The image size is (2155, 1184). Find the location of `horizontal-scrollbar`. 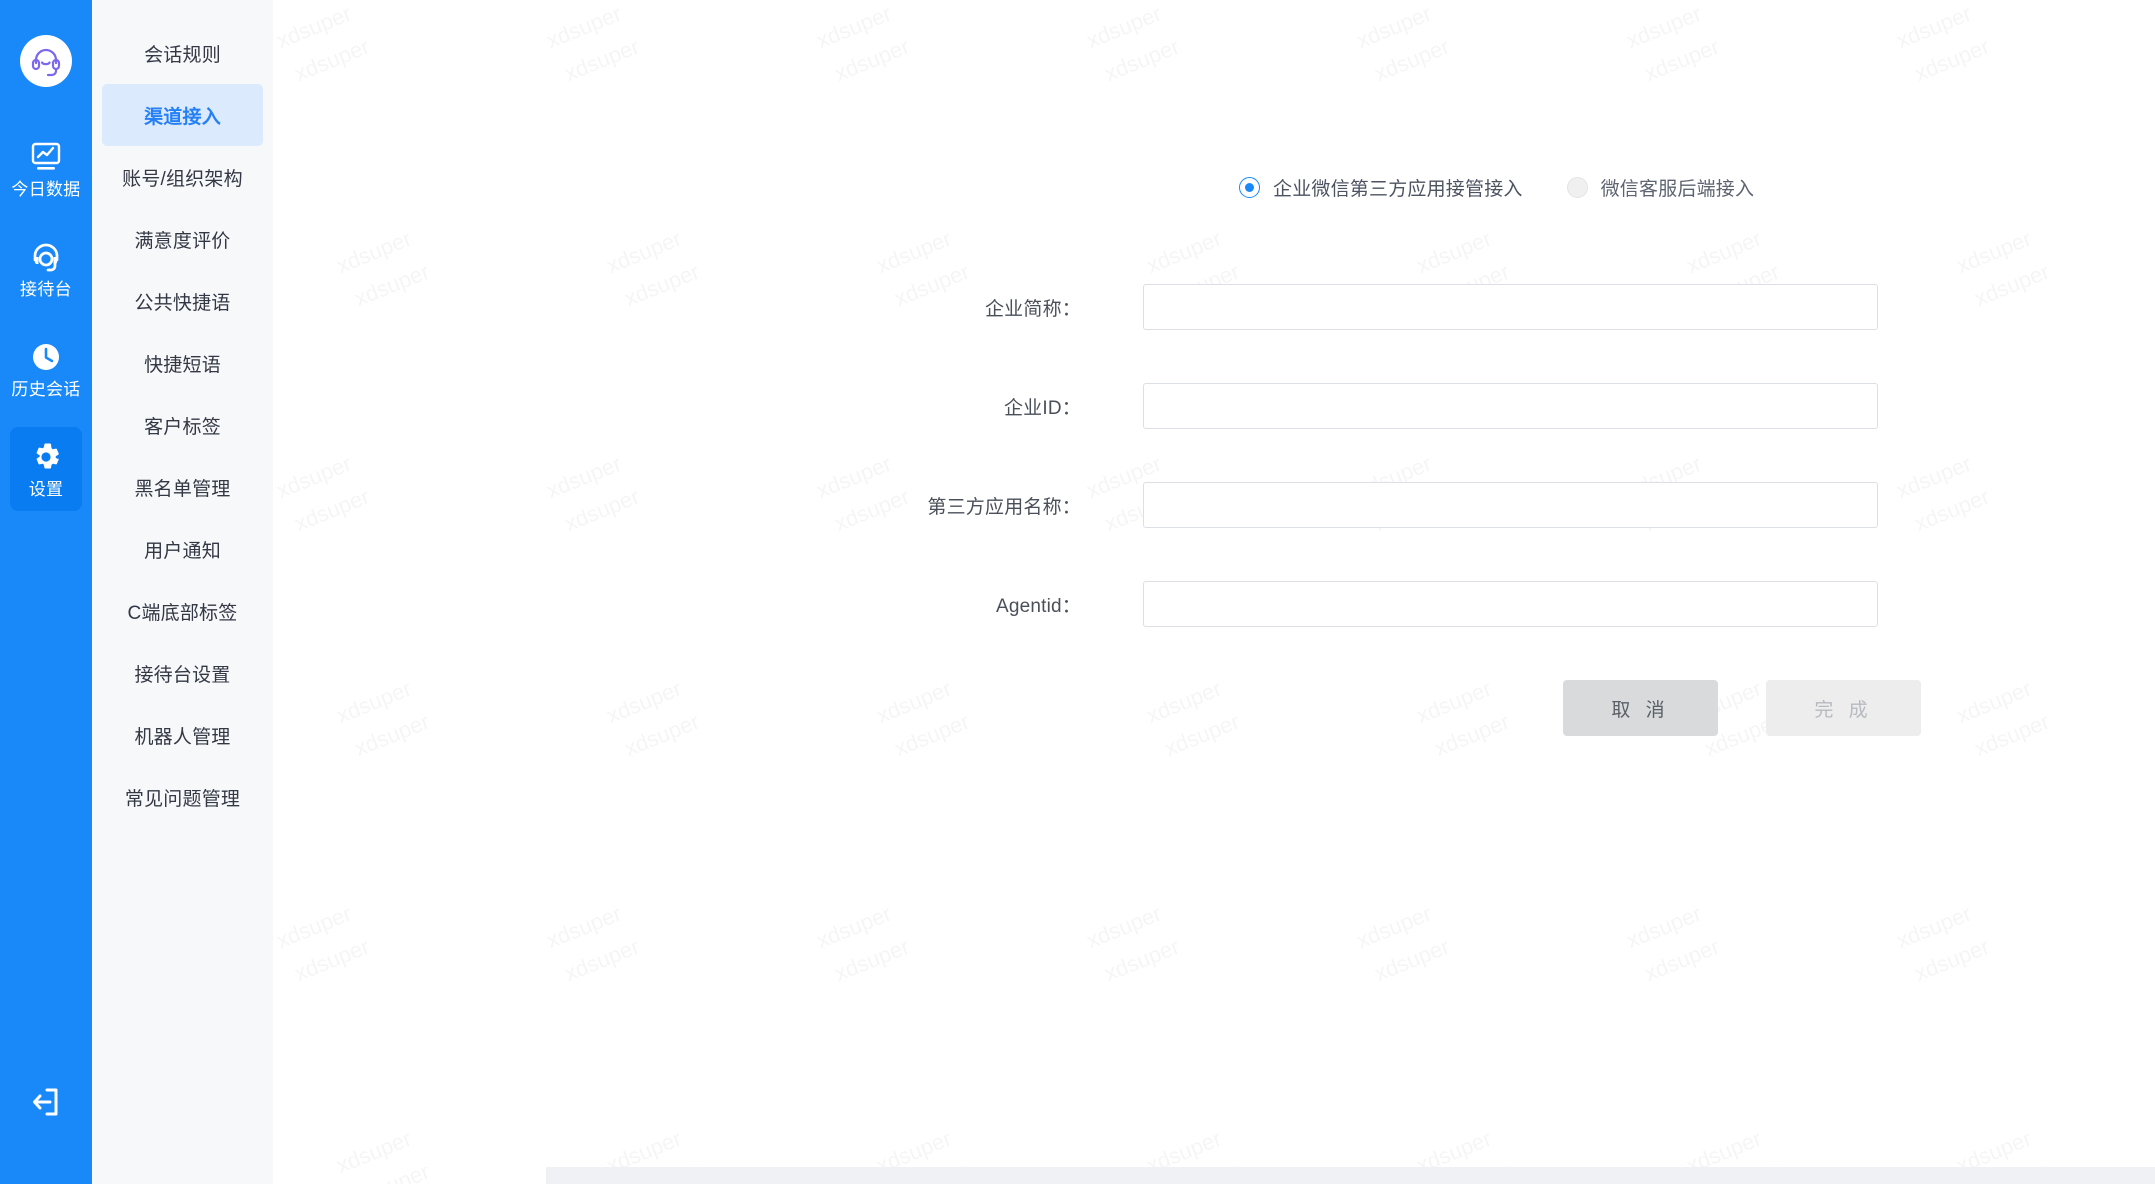

horizontal-scrollbar is located at coordinates (1350, 1175).